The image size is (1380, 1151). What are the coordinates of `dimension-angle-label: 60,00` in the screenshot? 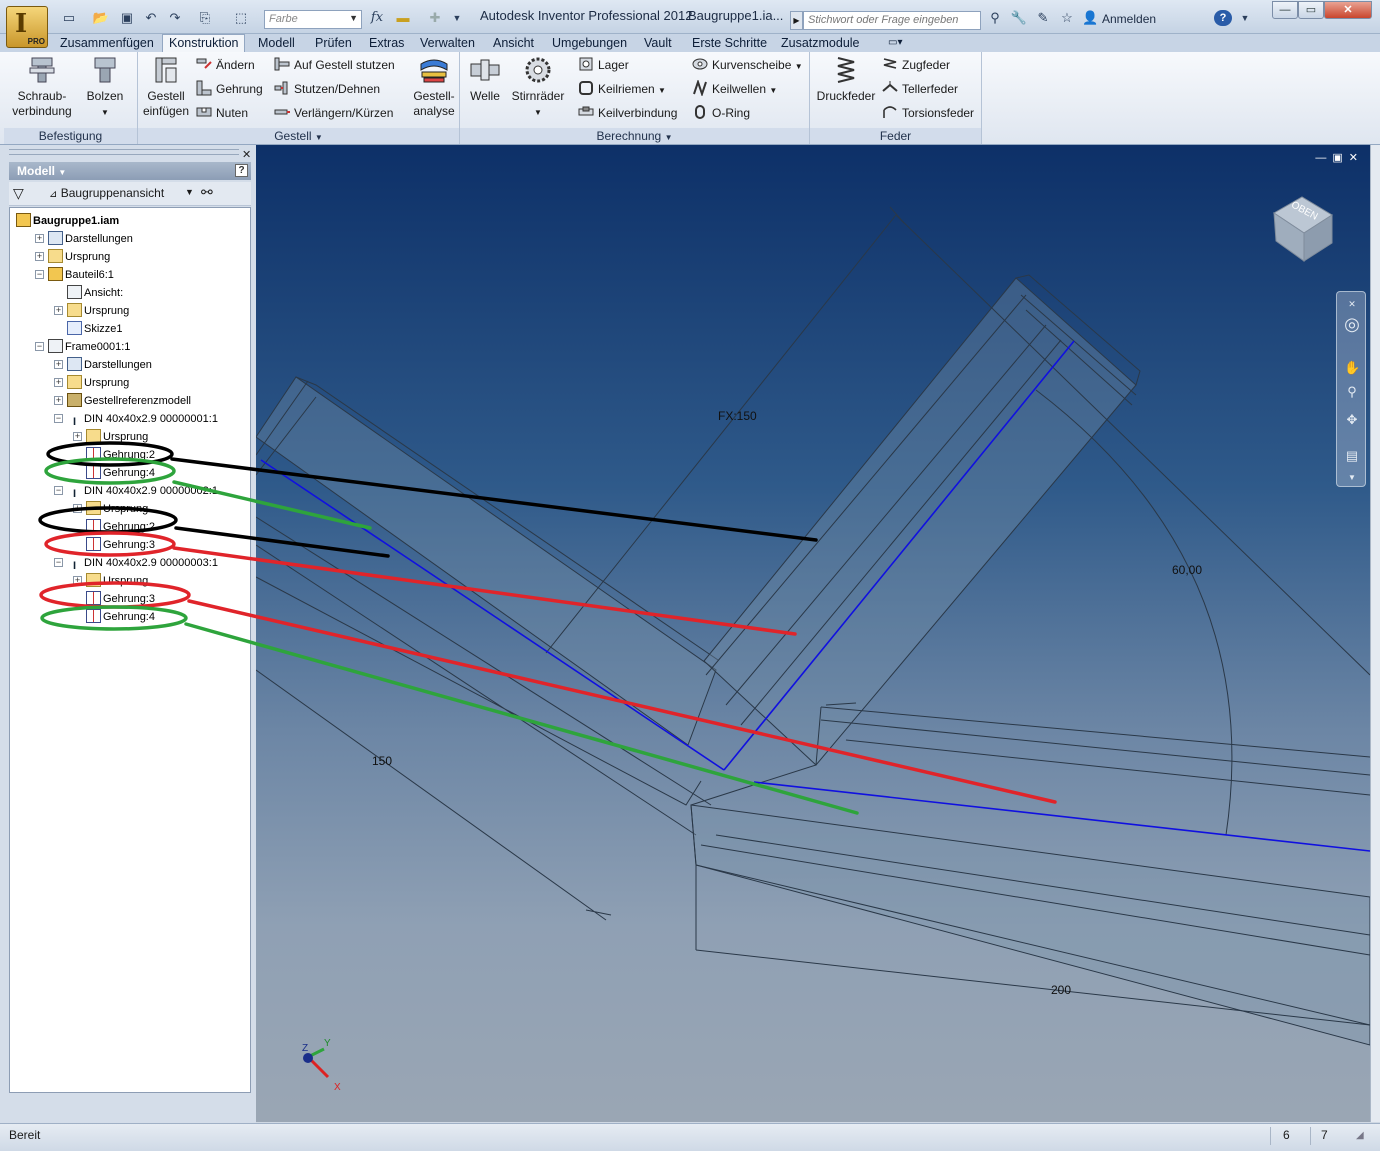 It's located at (1187, 570).